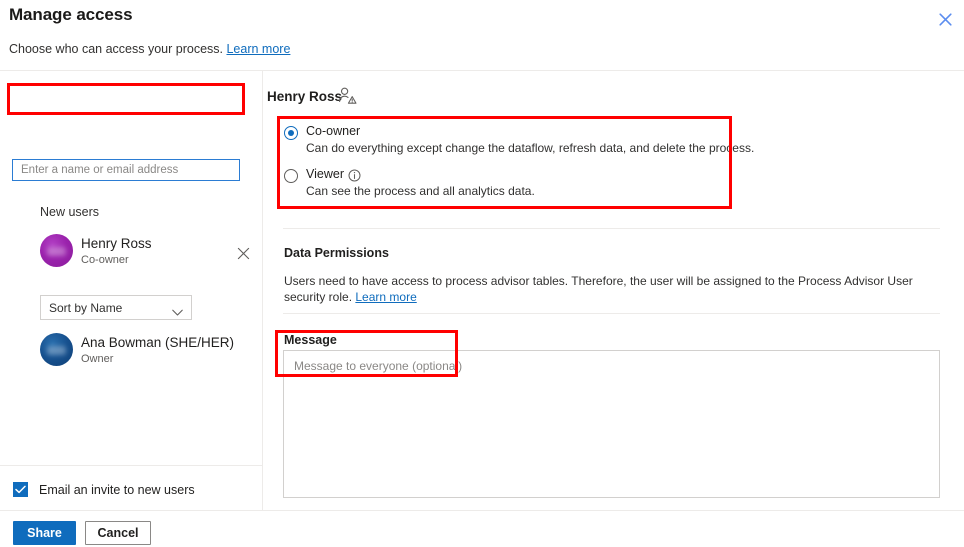 The image size is (964, 547). I want to click on learn-more-link-permissions: Learn more, so click(385, 297).